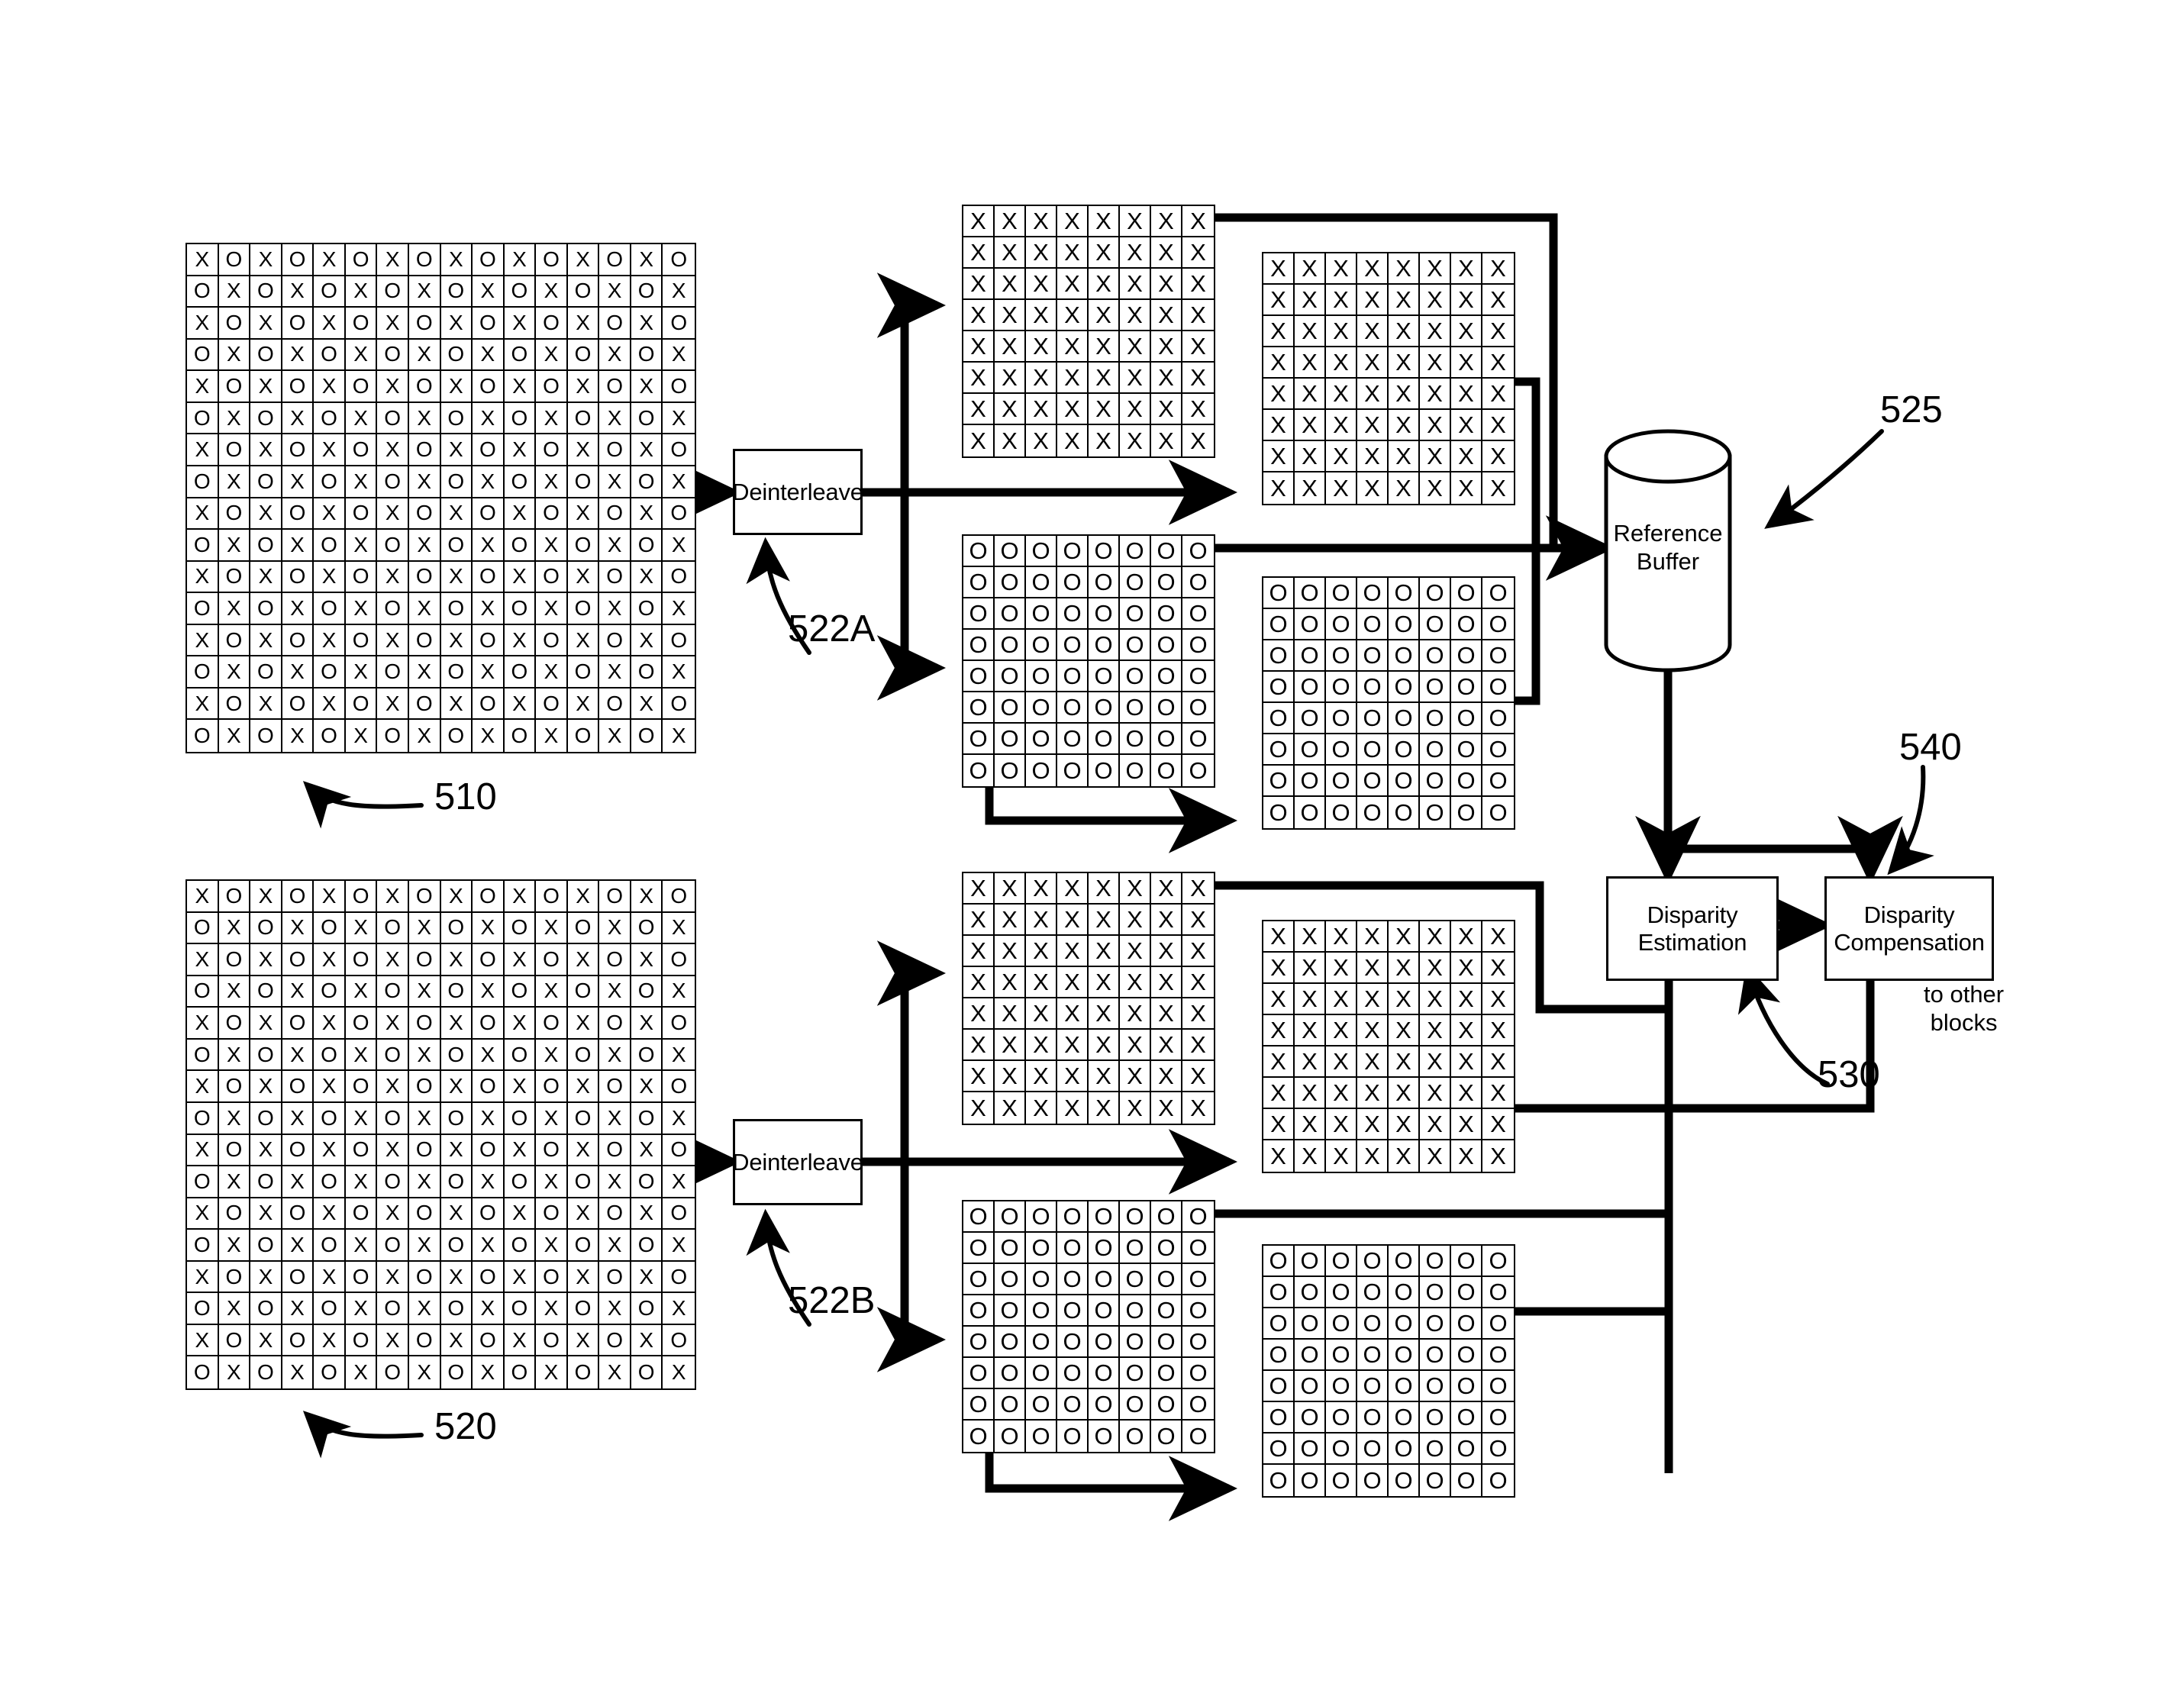 This screenshot has width=2184, height=1706. I want to click on disparity-estimation-box: Disparity Estimation, so click(1693, 929).